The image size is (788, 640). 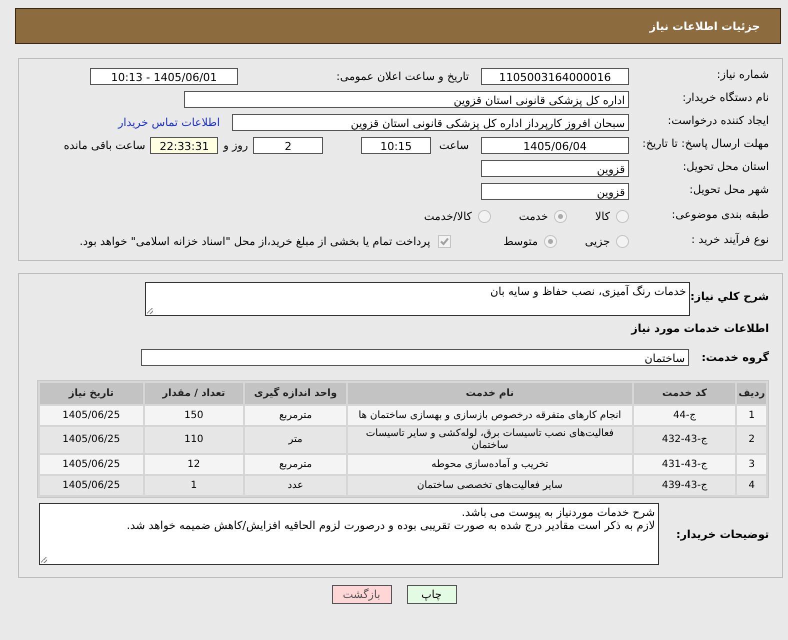 I want to click on need-number-field: 1105003164000016, so click(x=555, y=76).